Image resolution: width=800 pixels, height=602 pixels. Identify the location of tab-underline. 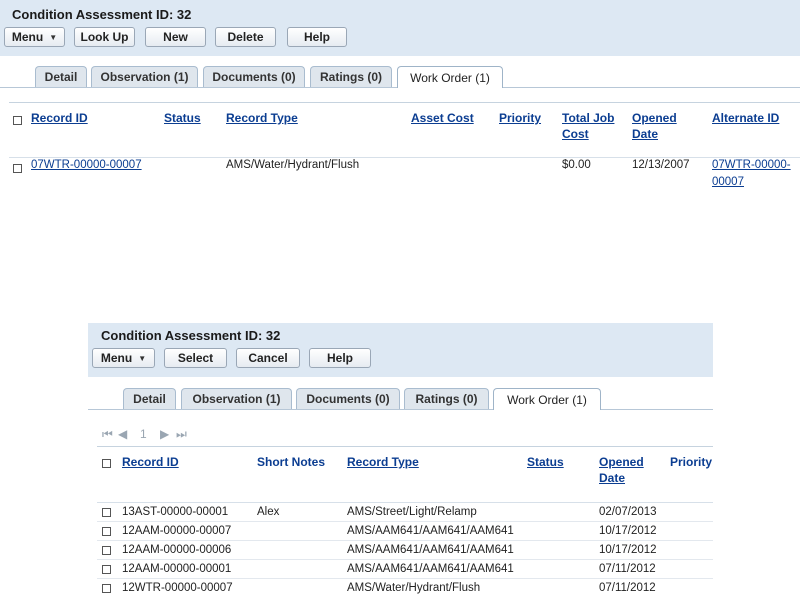
(400, 409).